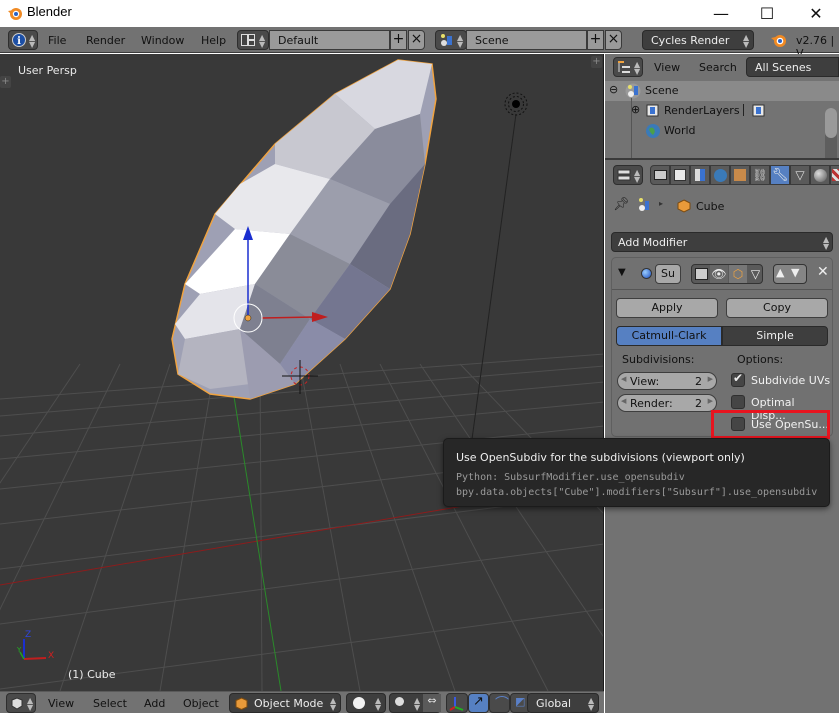 The width and height of the screenshot is (839, 713). What do you see at coordinates (780, 272) in the screenshot?
I see `move-up-icon: ▲` at bounding box center [780, 272].